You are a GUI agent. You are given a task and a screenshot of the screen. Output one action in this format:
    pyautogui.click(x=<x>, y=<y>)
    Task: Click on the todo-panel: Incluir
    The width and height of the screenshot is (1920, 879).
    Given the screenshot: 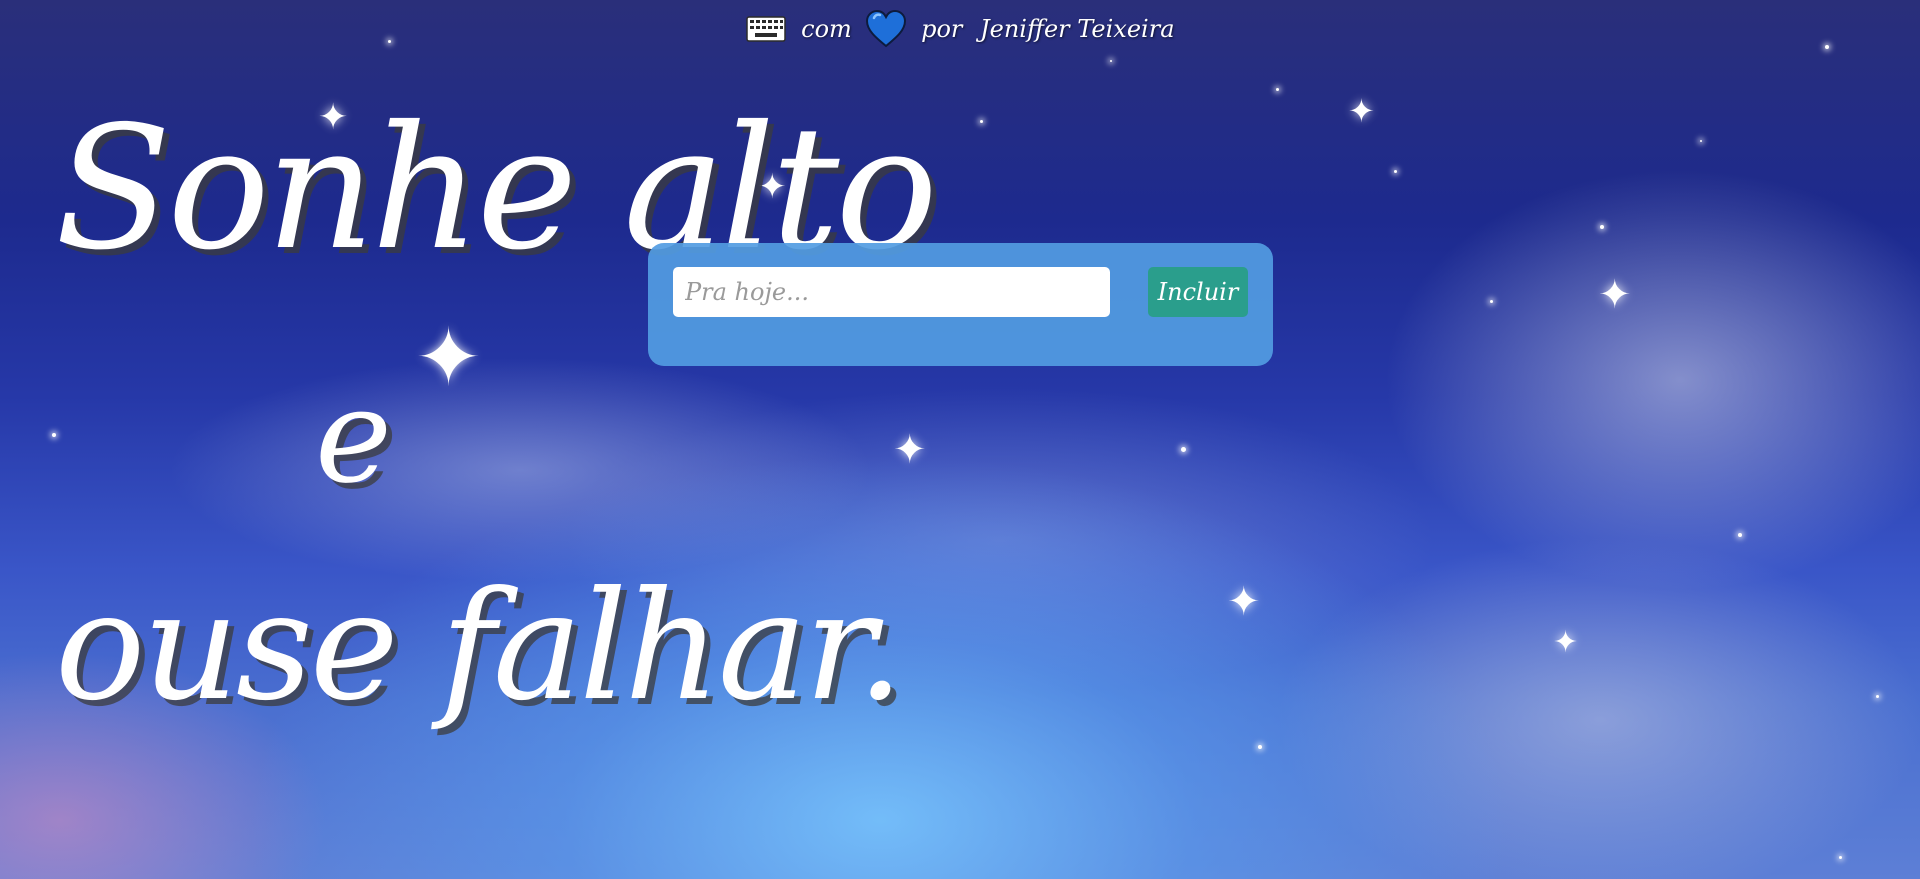 What is the action you would take?
    pyautogui.click(x=960, y=304)
    